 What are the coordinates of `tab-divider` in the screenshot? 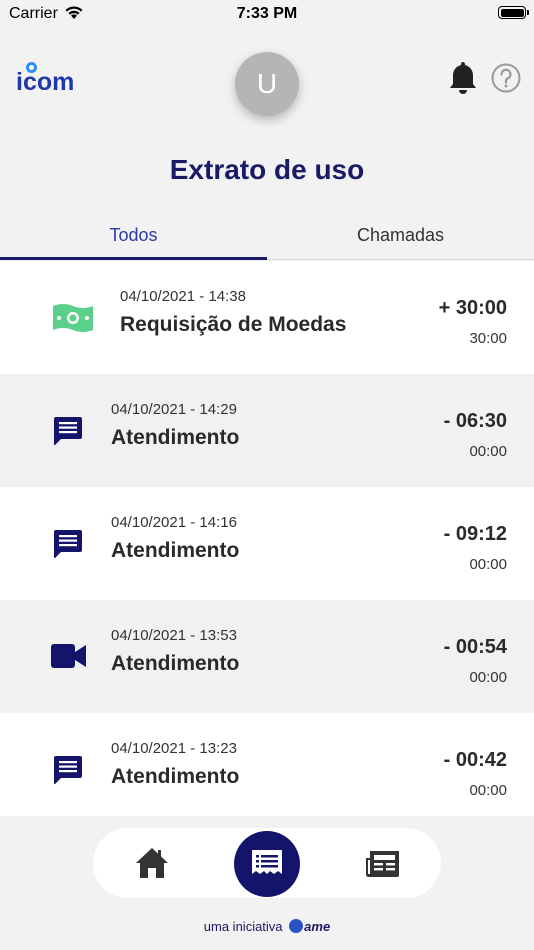 It's located at (400, 259).